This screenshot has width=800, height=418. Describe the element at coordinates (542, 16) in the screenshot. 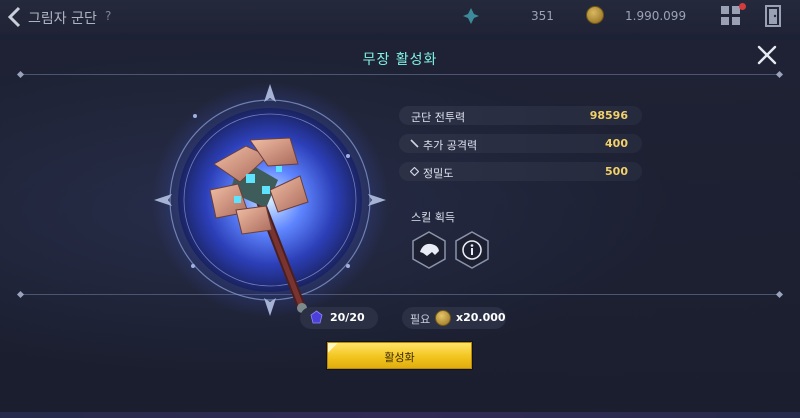

I see `resource-value: 351` at that location.